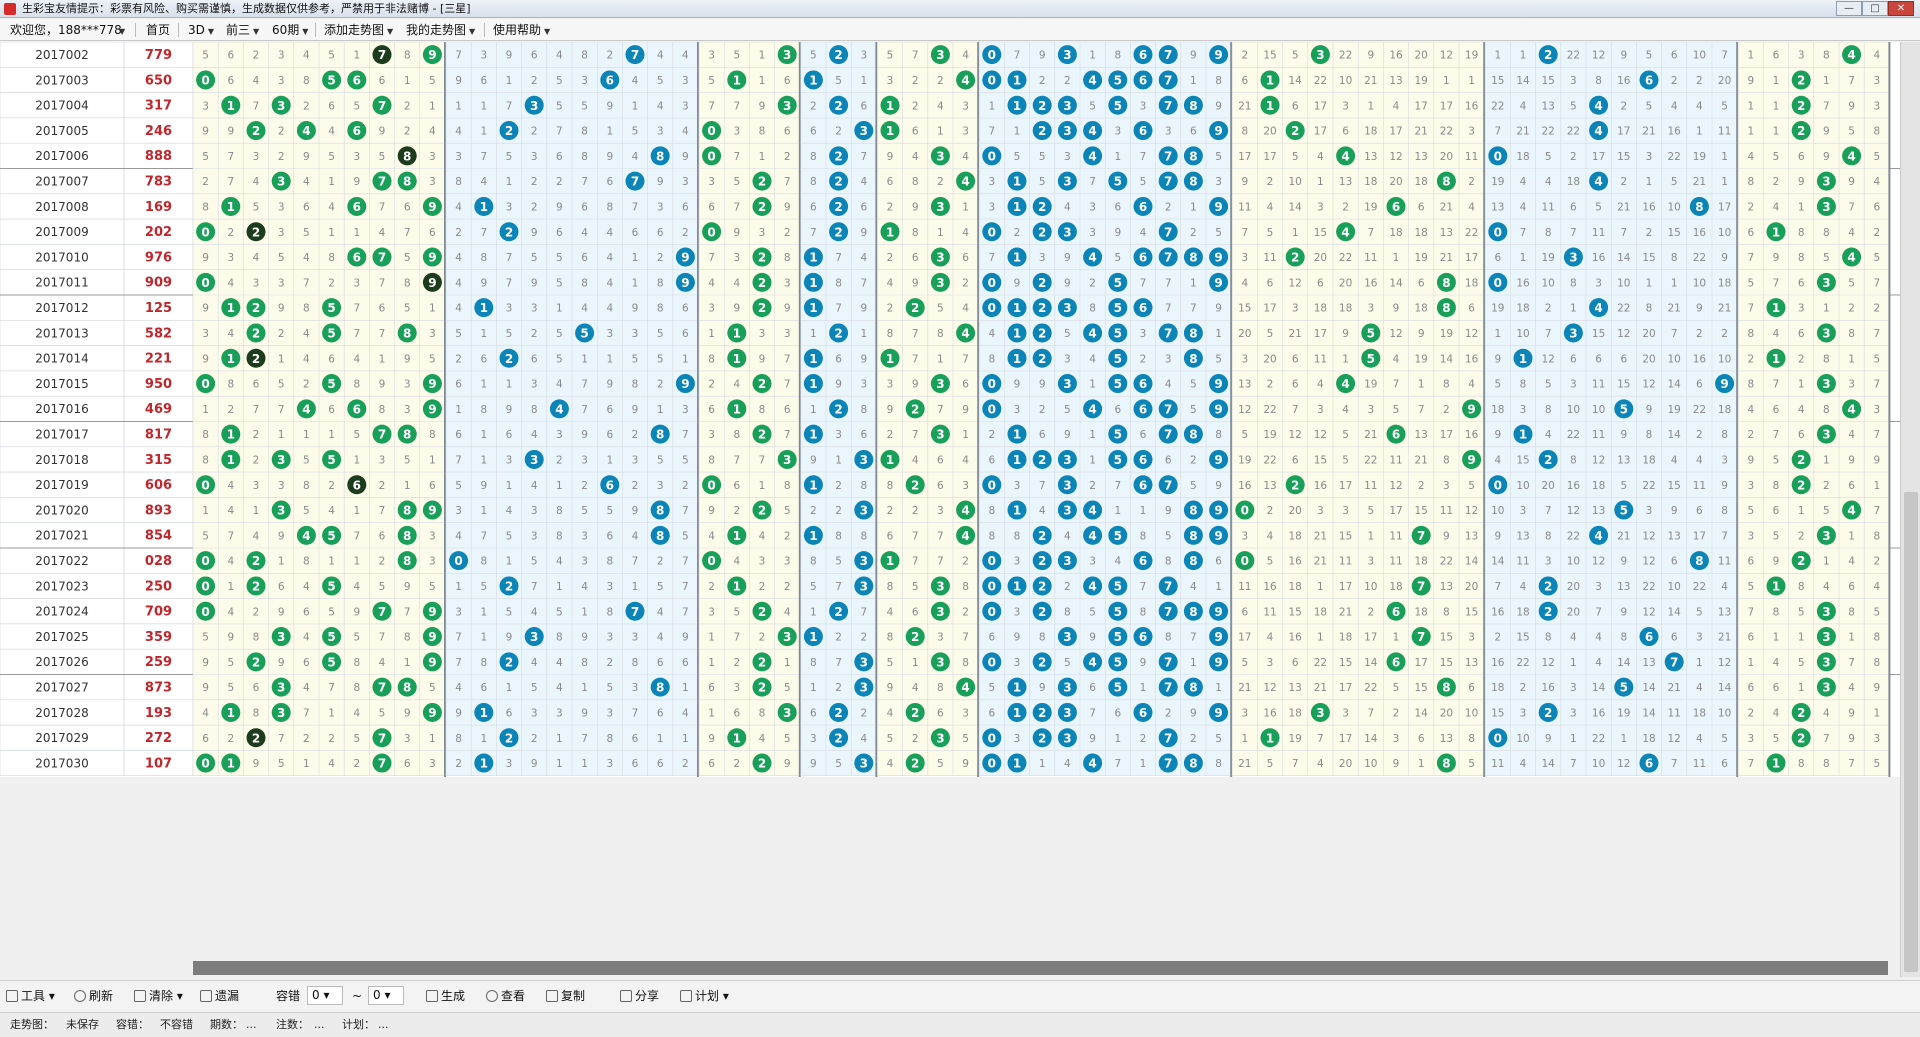  Describe the element at coordinates (242, 31) in the screenshot. I see `menu-position: 前三 ▼` at that location.